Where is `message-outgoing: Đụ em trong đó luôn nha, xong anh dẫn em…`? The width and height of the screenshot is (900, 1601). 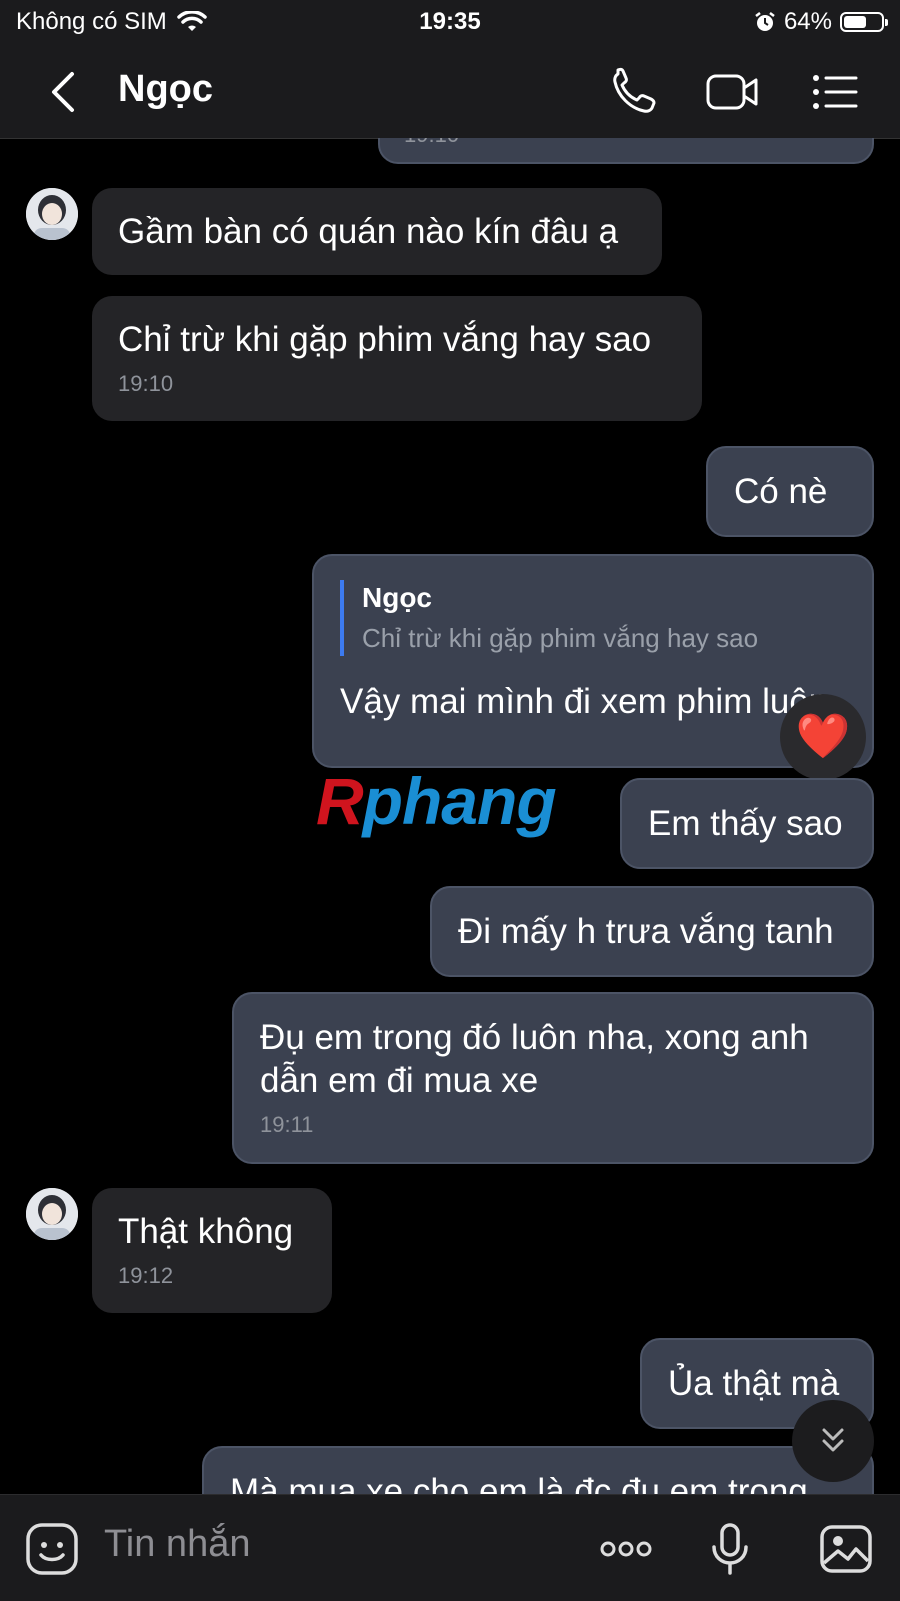 message-outgoing: Đụ em trong đó luôn nha, xong anh dẫn em… is located at coordinates (553, 1078).